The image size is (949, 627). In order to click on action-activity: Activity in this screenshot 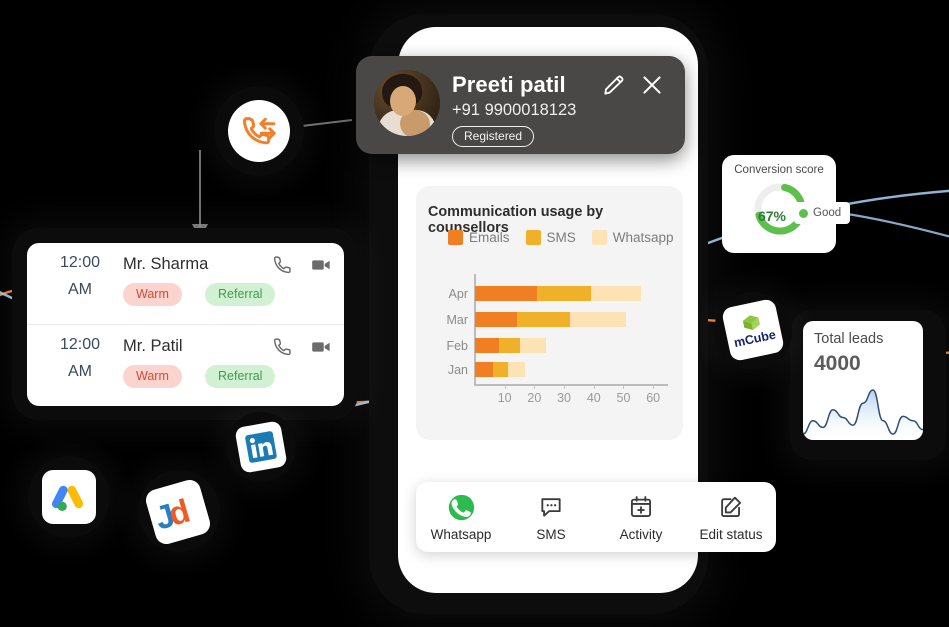, I will do `click(641, 517)`.